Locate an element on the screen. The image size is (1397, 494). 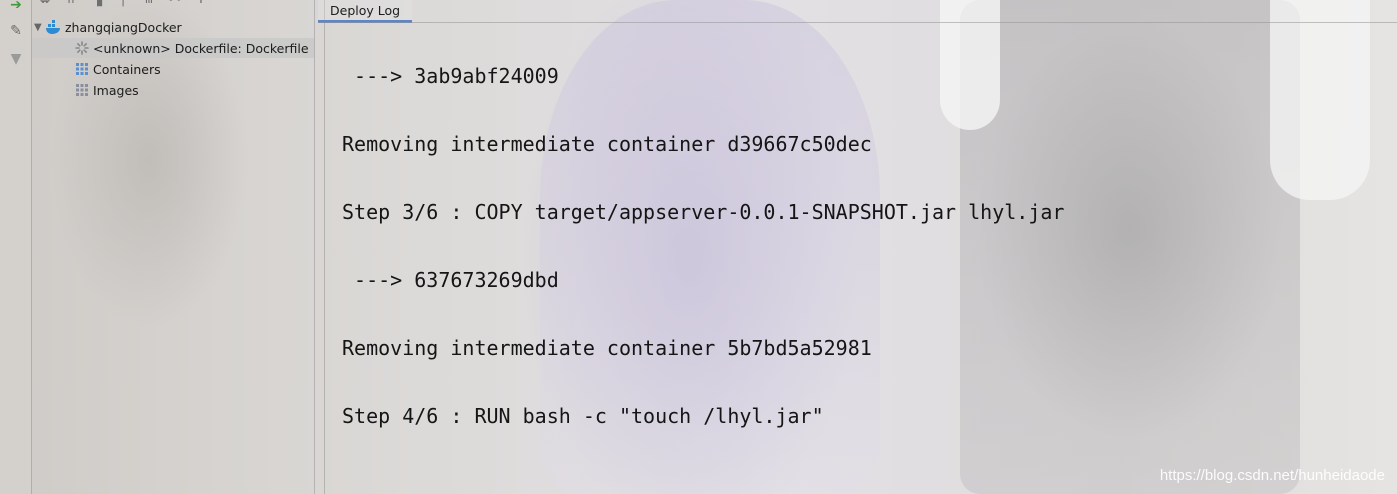
edit-icon: ✎ is located at coordinates (16, 31).